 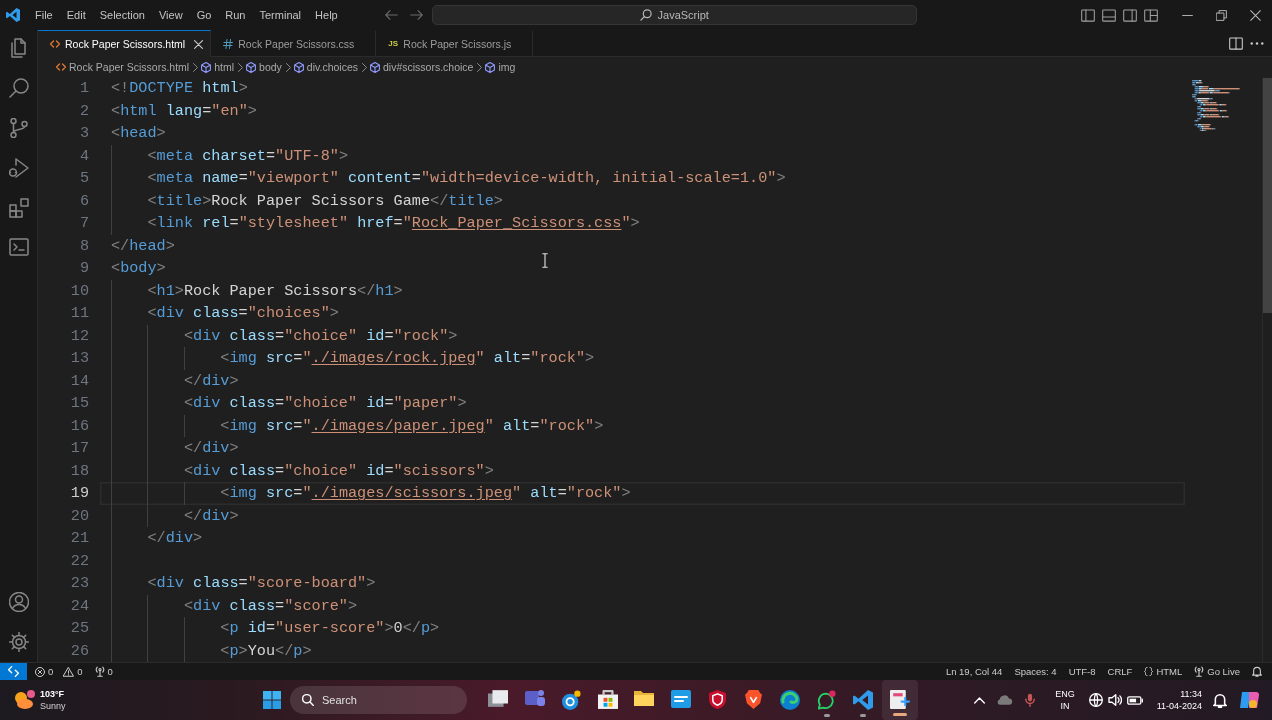 I want to click on account-icon, so click(x=18, y=602).